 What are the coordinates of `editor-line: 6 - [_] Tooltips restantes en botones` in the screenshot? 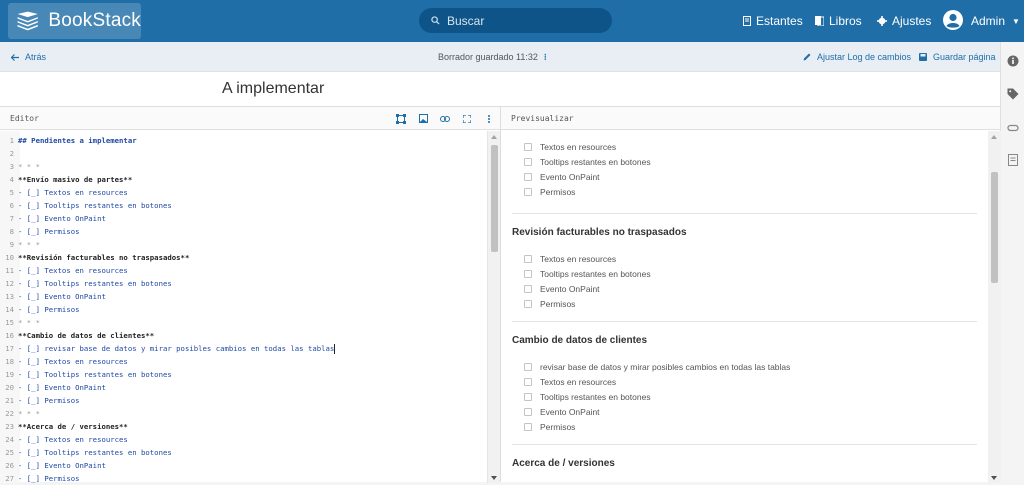 It's located at (243, 205).